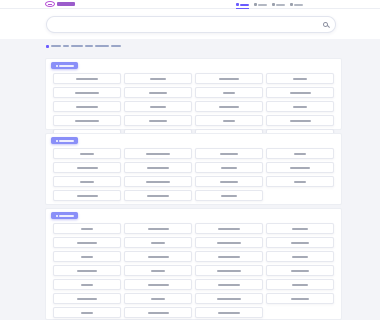 This screenshot has height=320, width=380. Describe the element at coordinates (269, 4) in the screenshot. I see `main-nav` at that location.